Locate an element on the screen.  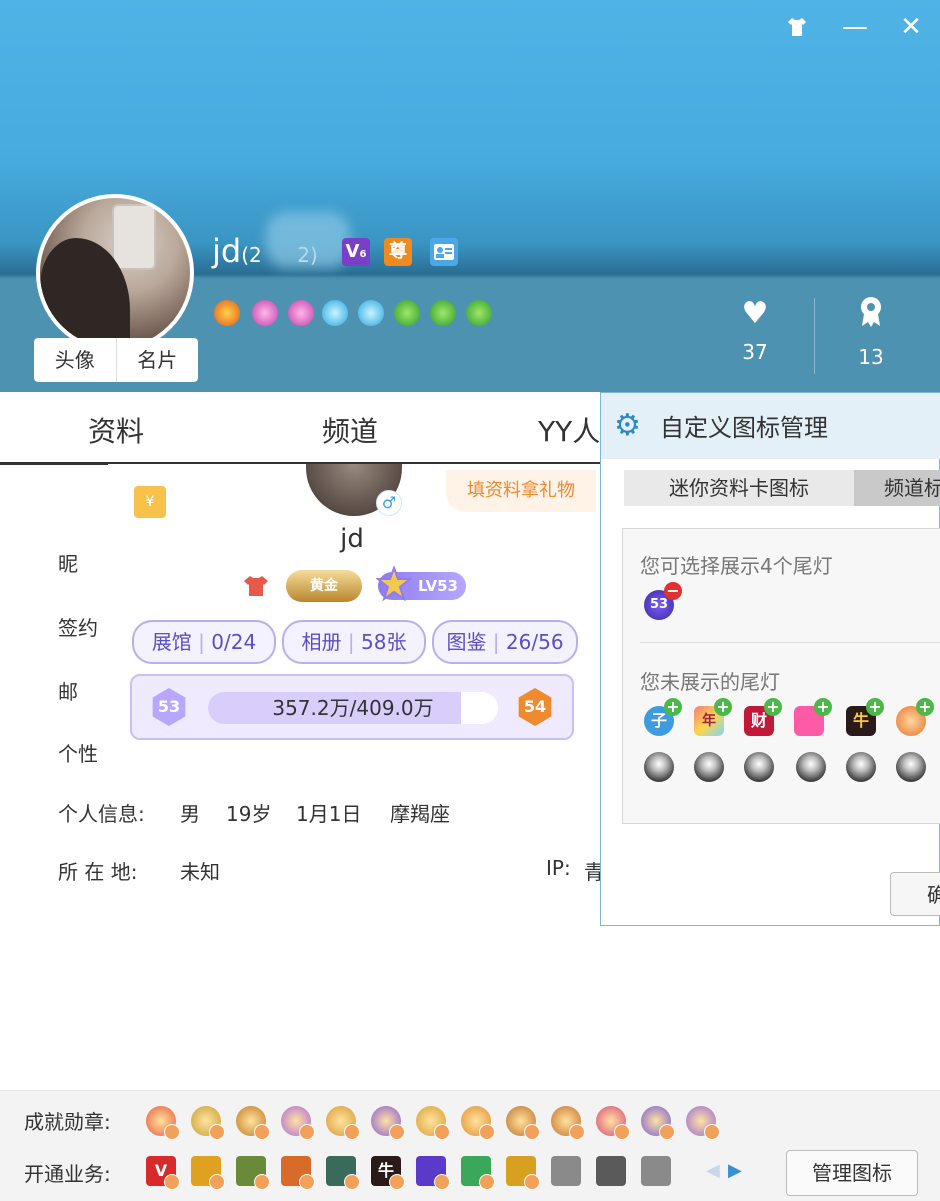
uid-blur is located at coordinates (308, 240).